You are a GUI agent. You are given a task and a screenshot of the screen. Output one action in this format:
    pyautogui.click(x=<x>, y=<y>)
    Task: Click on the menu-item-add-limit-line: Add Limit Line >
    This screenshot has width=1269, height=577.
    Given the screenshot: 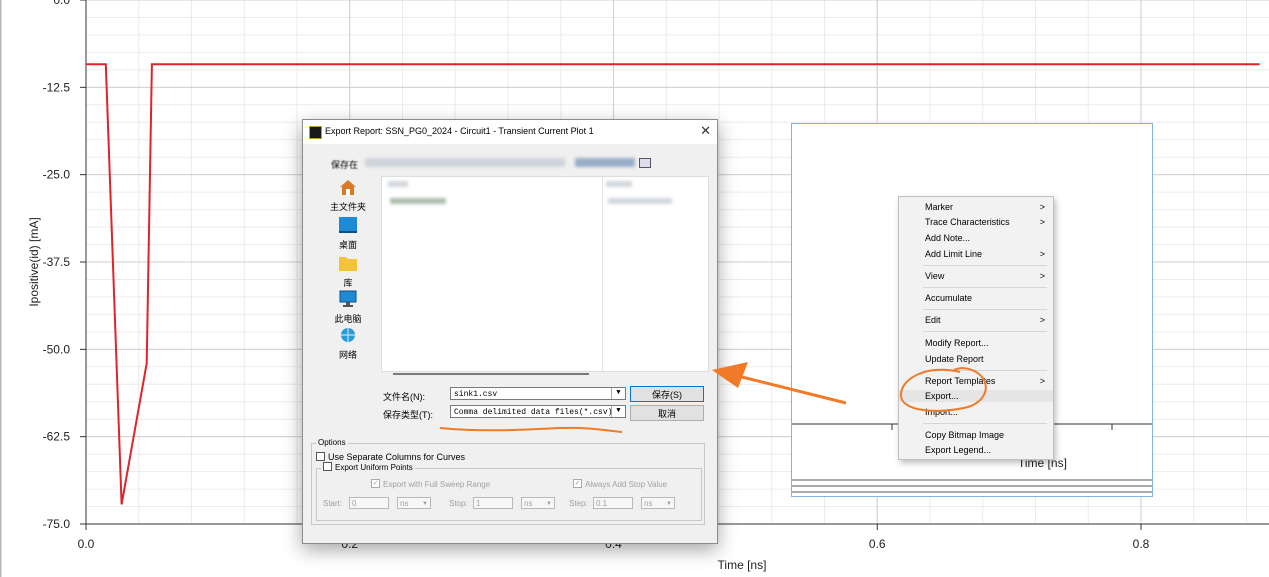 What is the action you would take?
    pyautogui.click(x=976, y=254)
    